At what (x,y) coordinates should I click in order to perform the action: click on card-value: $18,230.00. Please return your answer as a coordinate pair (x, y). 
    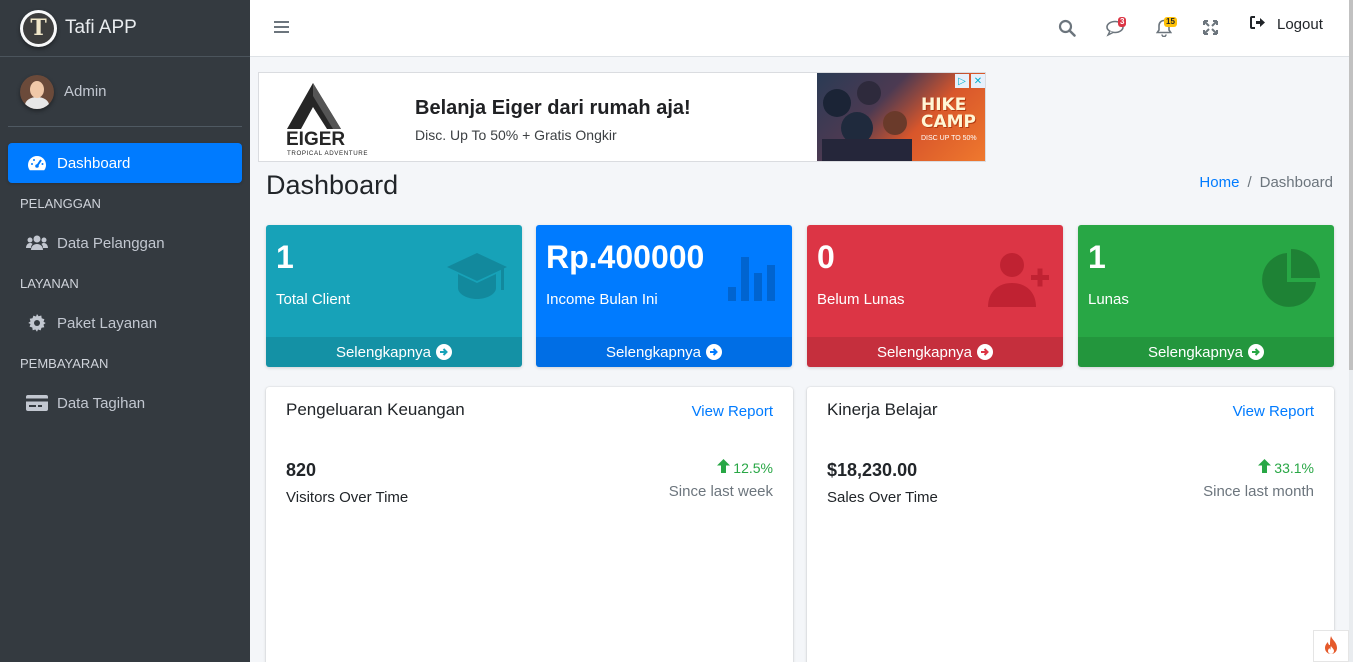
    Looking at the image, I should click on (872, 470).